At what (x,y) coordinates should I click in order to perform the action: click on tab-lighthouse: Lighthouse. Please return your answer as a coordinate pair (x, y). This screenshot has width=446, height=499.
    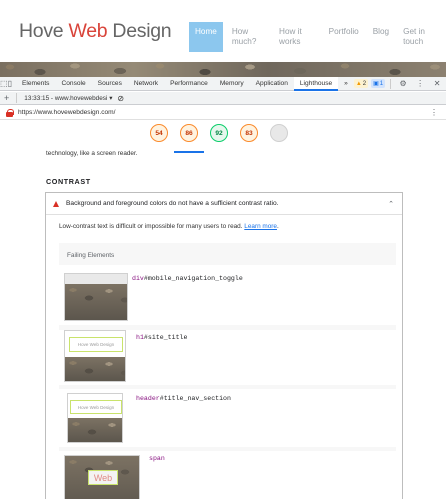
    Looking at the image, I should click on (316, 83).